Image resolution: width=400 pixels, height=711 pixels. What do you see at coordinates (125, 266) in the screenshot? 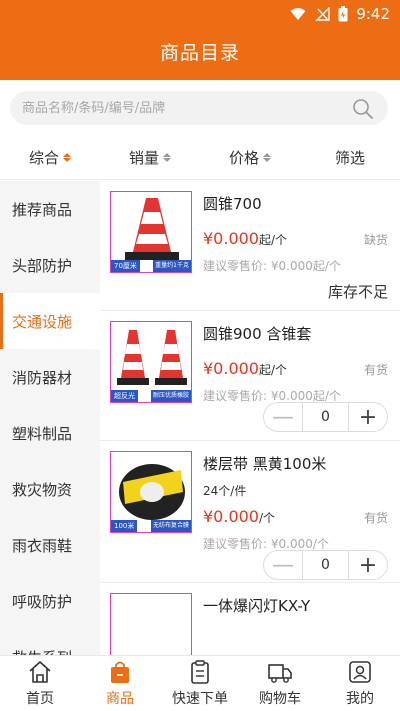
I see `product-tag: 70厘米` at bounding box center [125, 266].